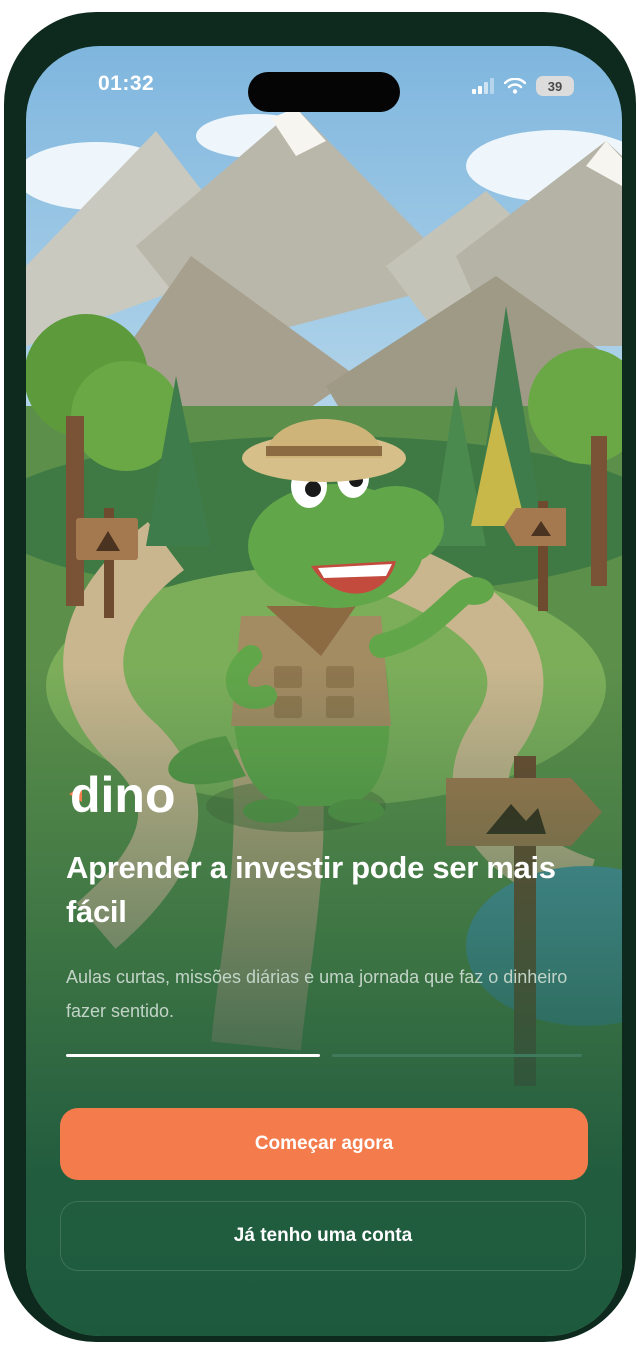 This screenshot has width=640, height=1352. What do you see at coordinates (483, 86) in the screenshot?
I see `signal-icon` at bounding box center [483, 86].